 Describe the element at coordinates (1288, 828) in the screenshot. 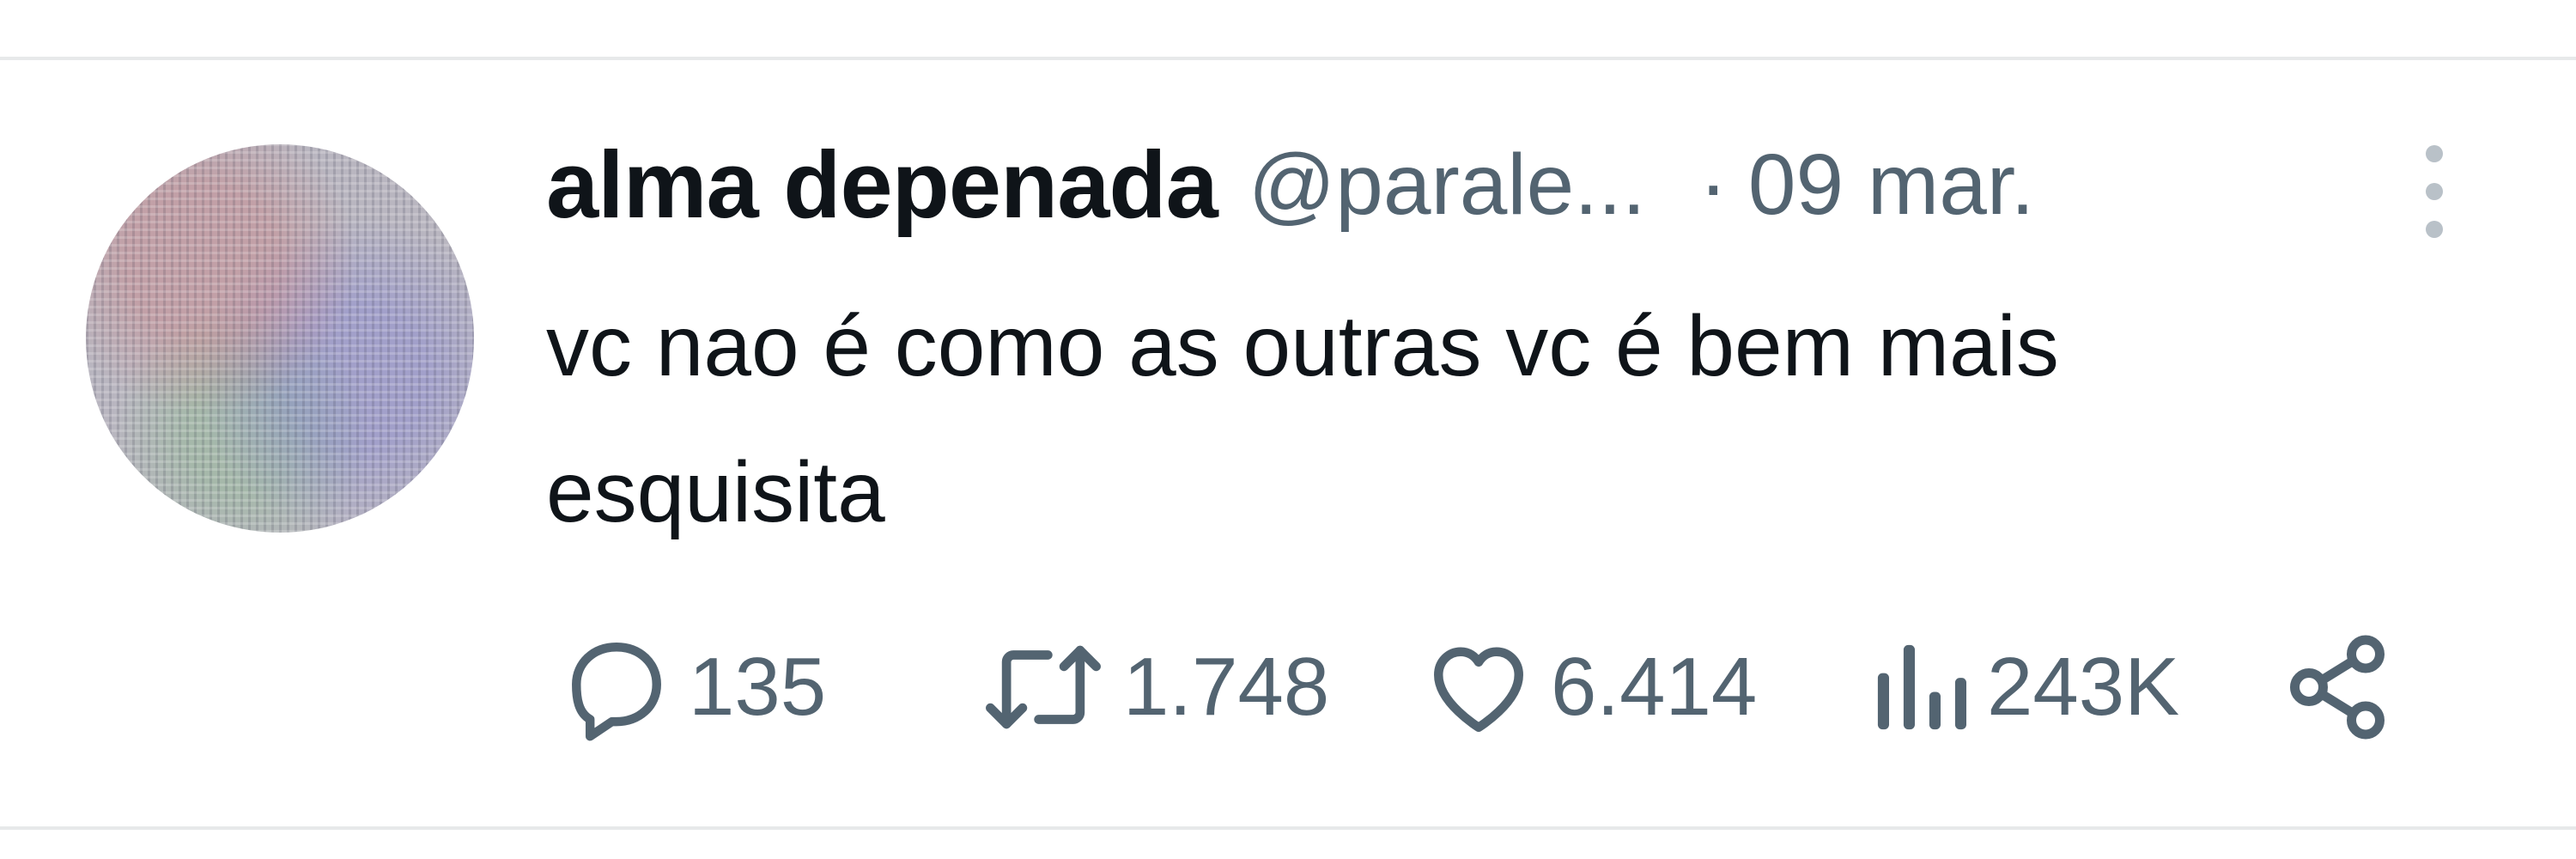

I see `bottom-divider` at that location.